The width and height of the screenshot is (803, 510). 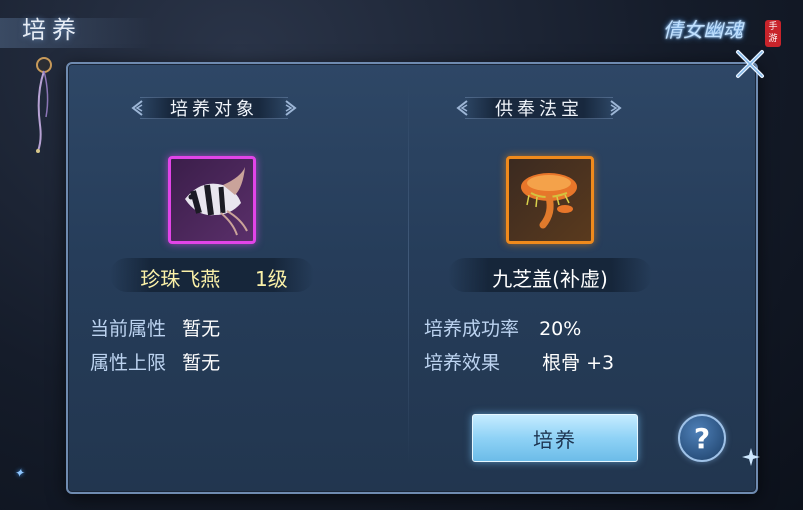 I want to click on culture-button: 培养, so click(x=555, y=438).